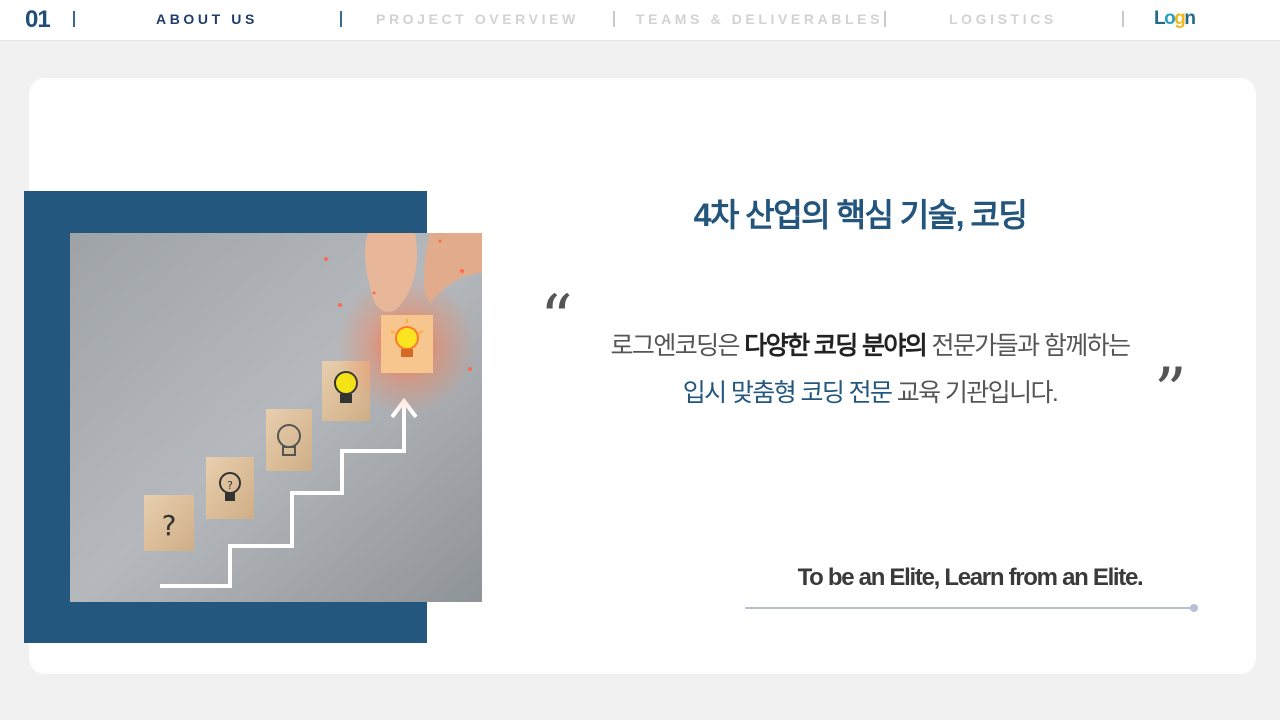  What do you see at coordinates (1029, 346) in the screenshot?
I see `intro-text: 전문가들과 함께하는` at bounding box center [1029, 346].